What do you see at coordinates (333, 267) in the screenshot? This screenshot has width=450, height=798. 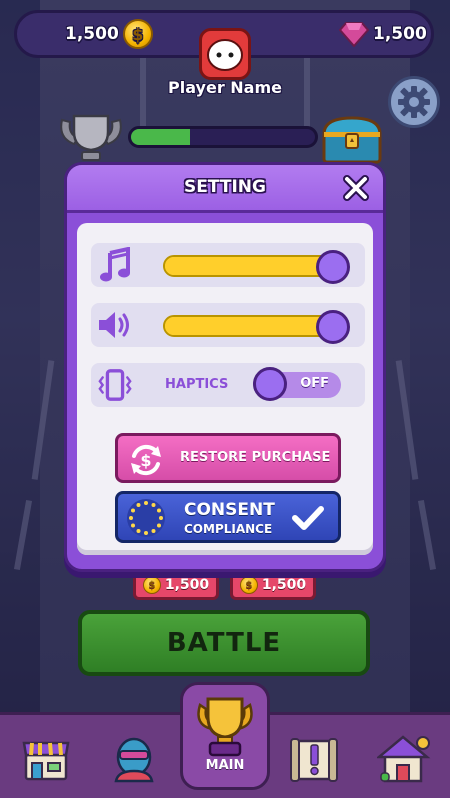 I see `music-slider-knob` at bounding box center [333, 267].